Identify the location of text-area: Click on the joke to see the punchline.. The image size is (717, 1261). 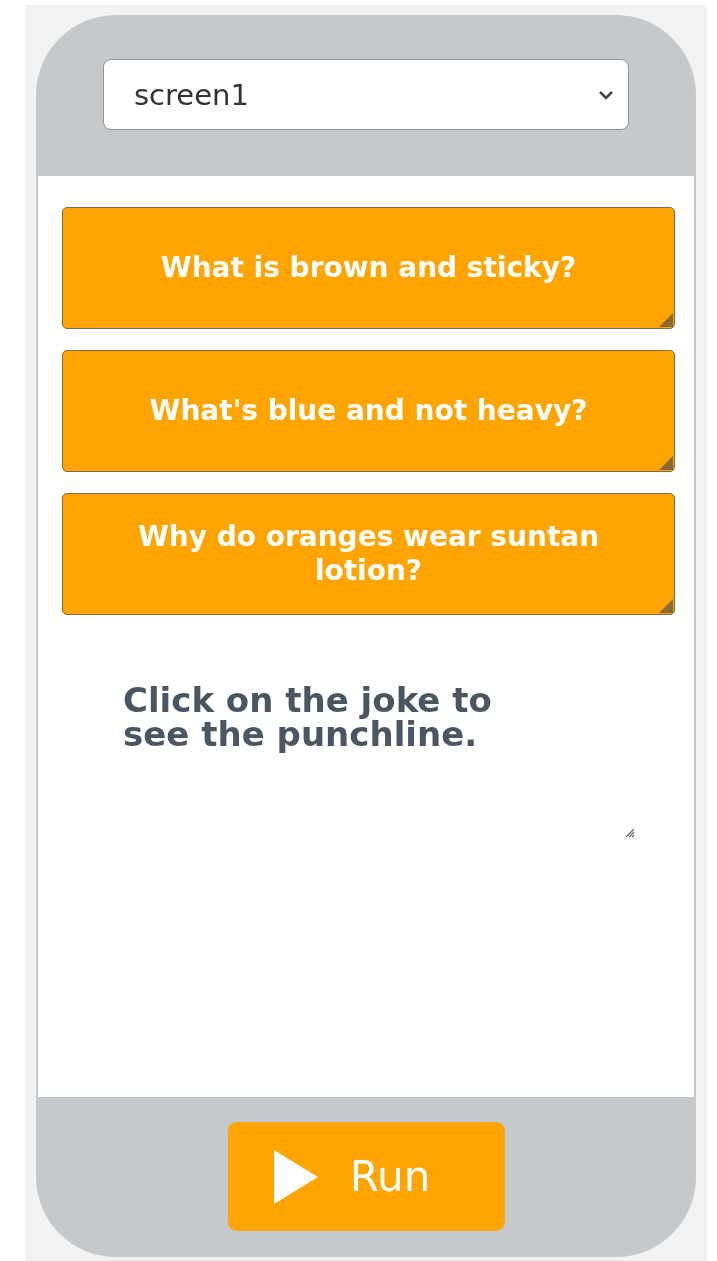
(373, 758).